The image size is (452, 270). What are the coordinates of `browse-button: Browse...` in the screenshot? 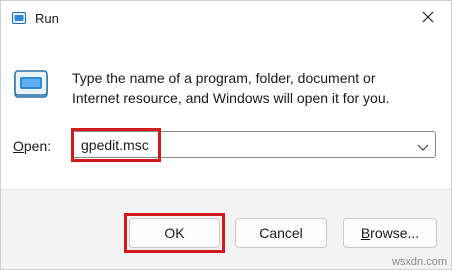 It's located at (390, 233).